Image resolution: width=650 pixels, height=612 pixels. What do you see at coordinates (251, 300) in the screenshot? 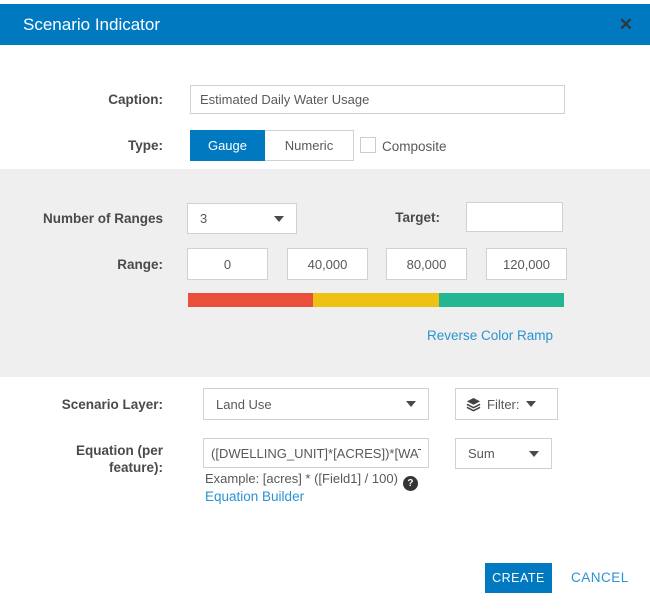
I see `color-ramp-segment-red` at bounding box center [251, 300].